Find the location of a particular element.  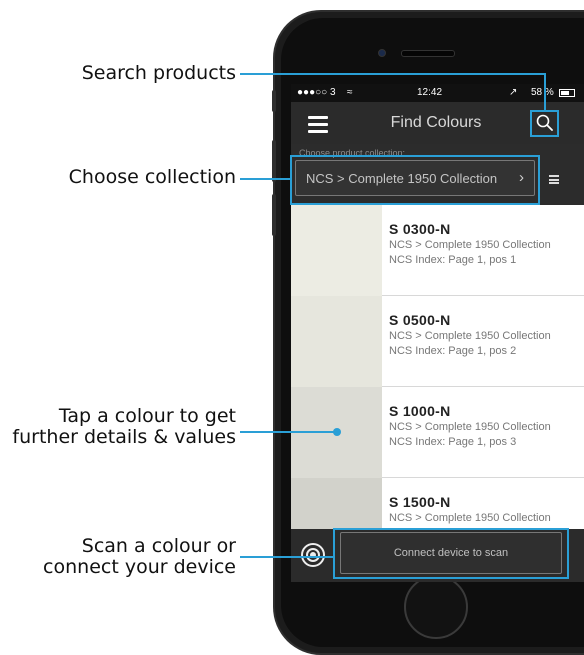

callout-choose-collection: Choose collection is located at coordinates (152, 177).